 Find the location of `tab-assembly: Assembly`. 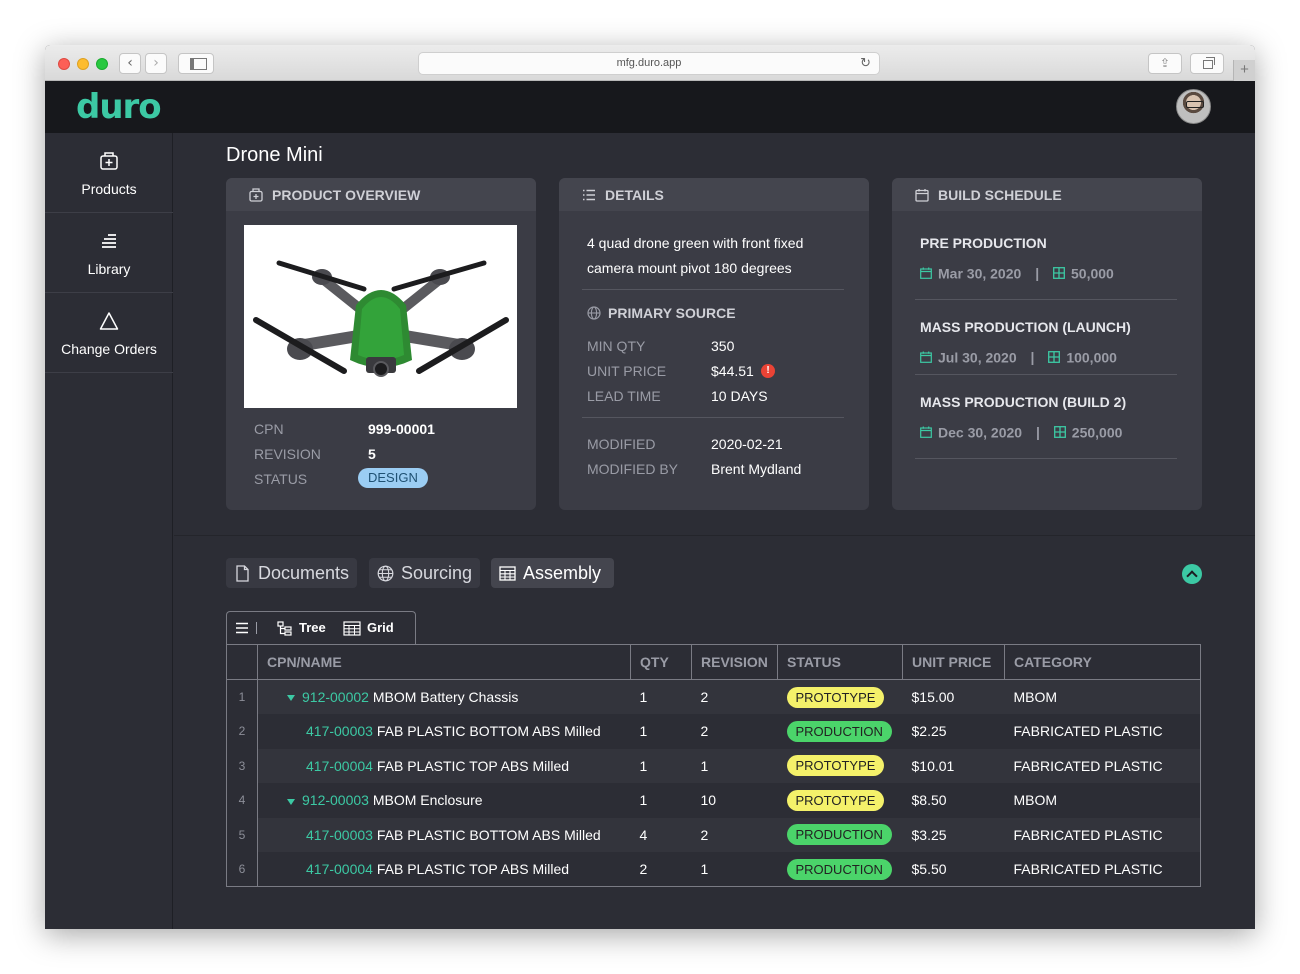

tab-assembly: Assembly is located at coordinates (552, 573).